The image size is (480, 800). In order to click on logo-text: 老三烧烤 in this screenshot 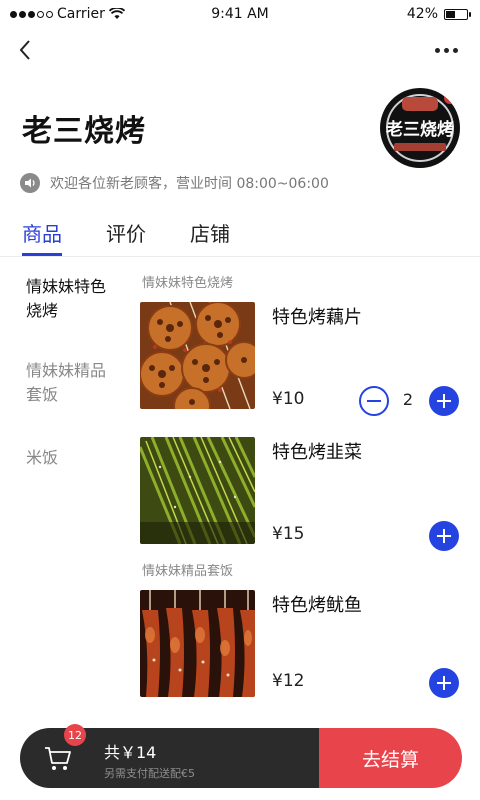, I will do `click(420, 130)`.